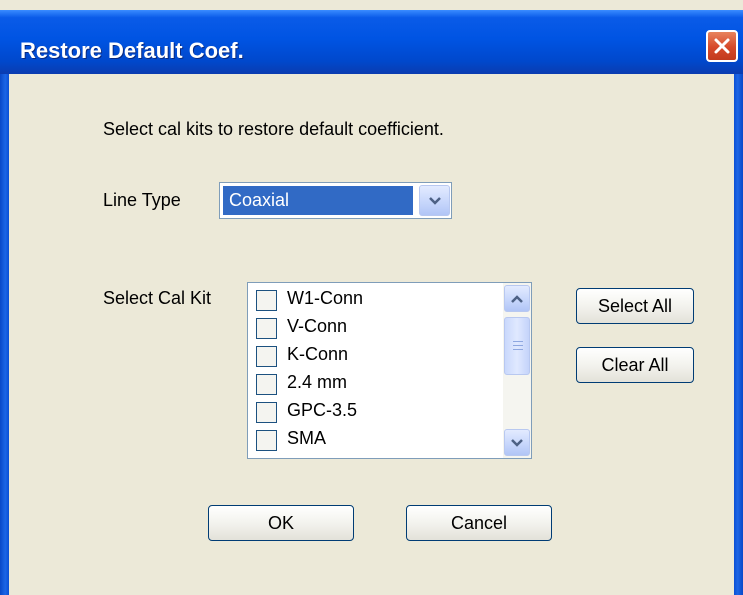 This screenshot has height=595, width=743. Describe the element at coordinates (325, 298) in the screenshot. I see `checkbox-label: W1-Conn` at that location.